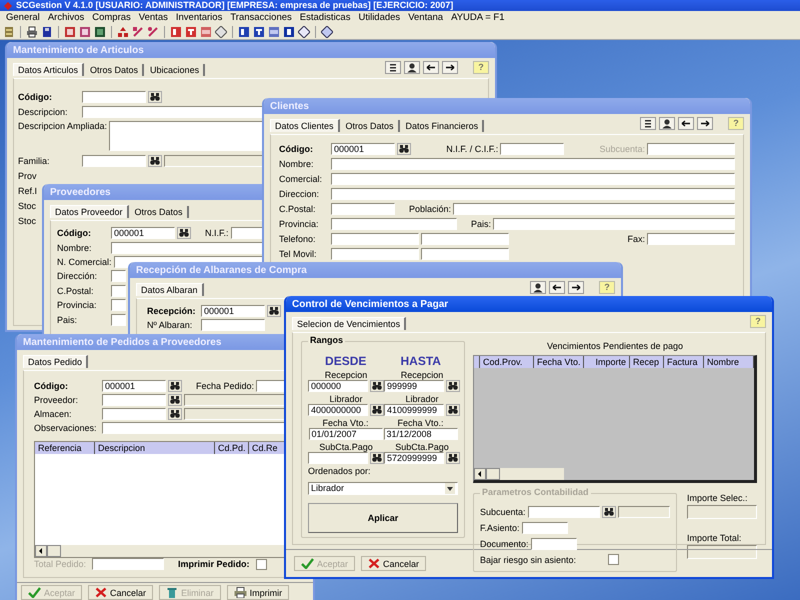  What do you see at coordinates (472, 149) in the screenshot?
I see `field-label: N.I.F. / C.I.F.:` at bounding box center [472, 149].